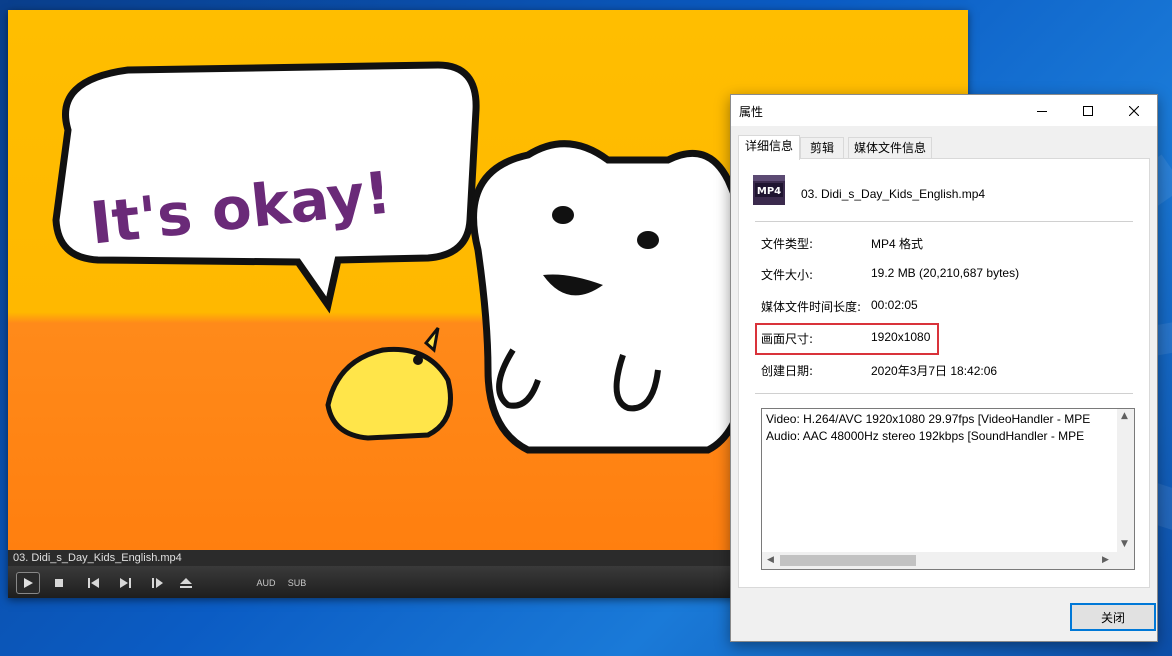  I want to click on dialog-titlebar: 属性, so click(944, 110).